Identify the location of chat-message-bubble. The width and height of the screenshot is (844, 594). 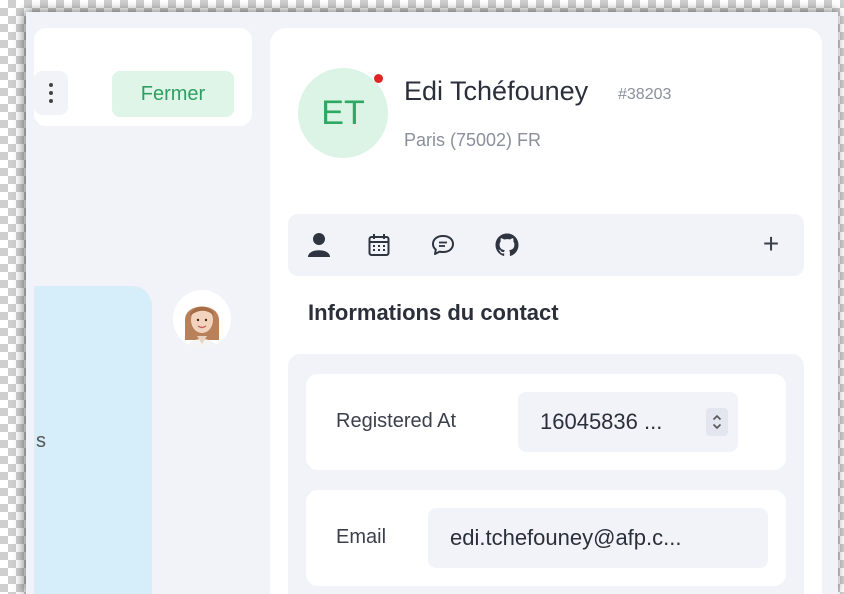
(93, 440).